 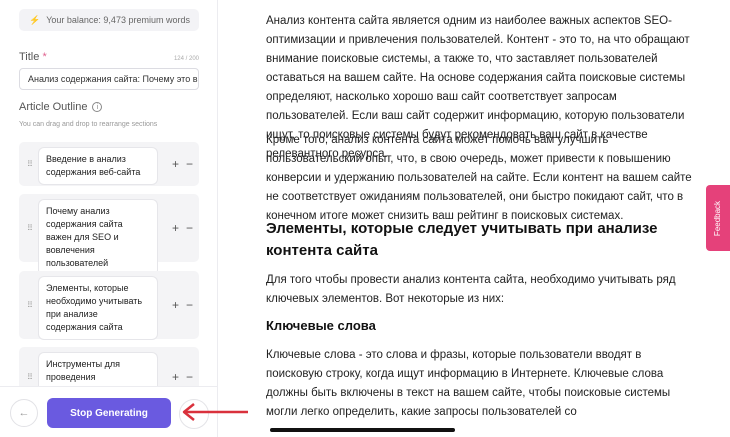 I want to click on annotation-arrow-icon, so click(x=215, y=412).